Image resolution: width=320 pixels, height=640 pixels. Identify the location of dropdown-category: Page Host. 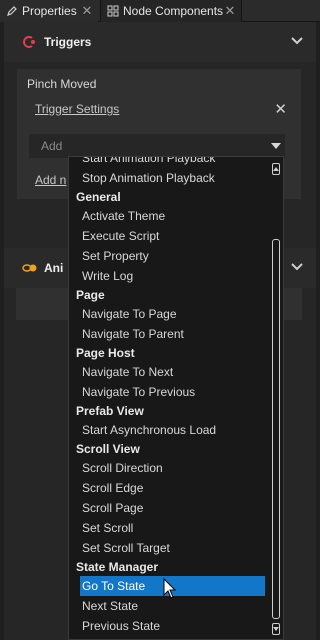
(105, 353).